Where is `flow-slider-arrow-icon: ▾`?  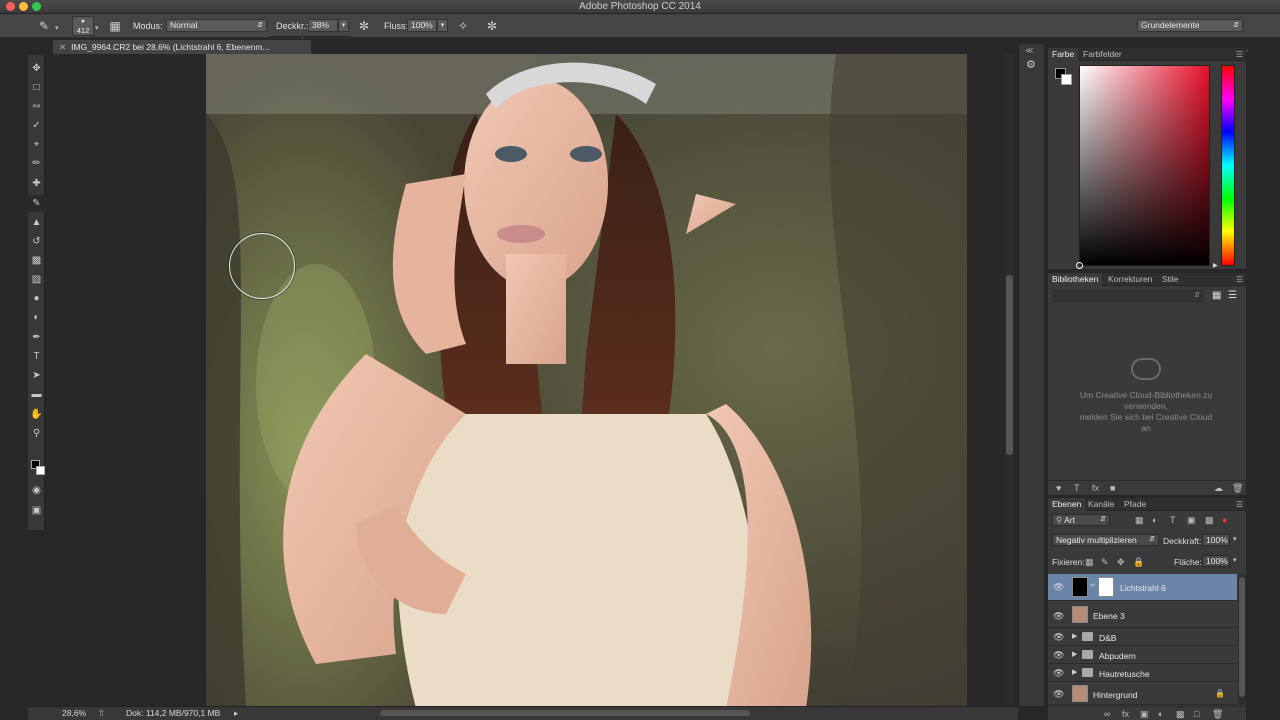
flow-slider-arrow-icon: ▾ is located at coordinates (442, 25).